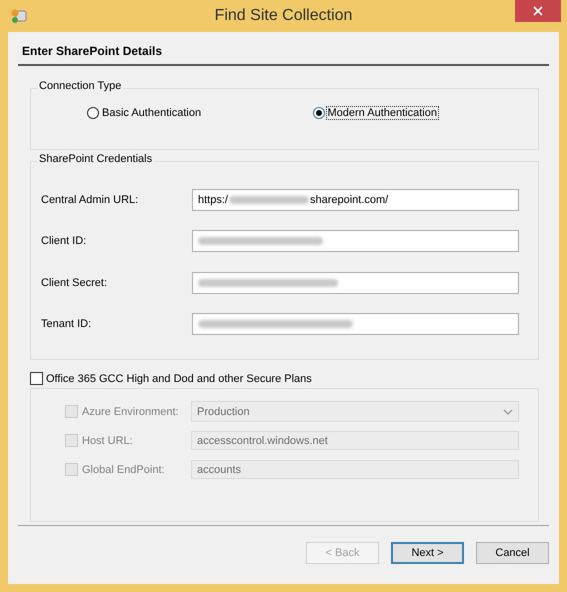 This screenshot has height=592, width=567. Describe the element at coordinates (36, 378) in the screenshot. I see `checkbox` at that location.